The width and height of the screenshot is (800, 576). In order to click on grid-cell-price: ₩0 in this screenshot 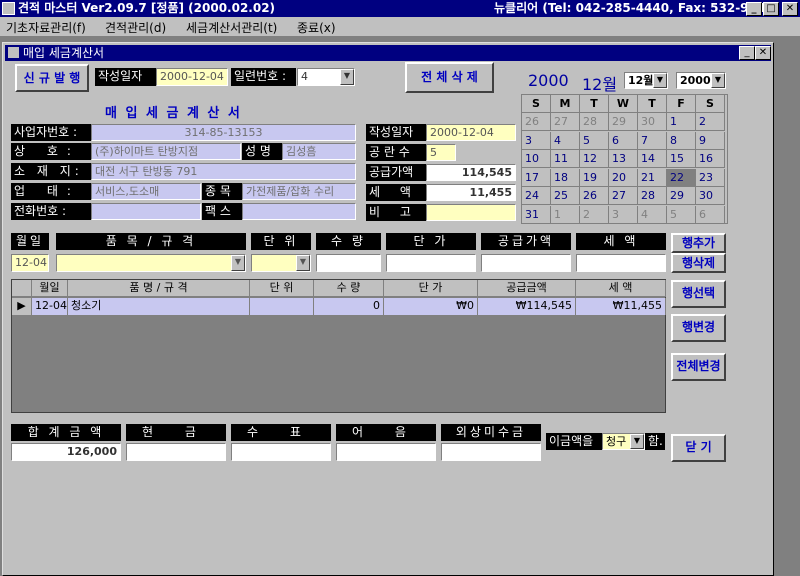, I will do `click(431, 306)`.